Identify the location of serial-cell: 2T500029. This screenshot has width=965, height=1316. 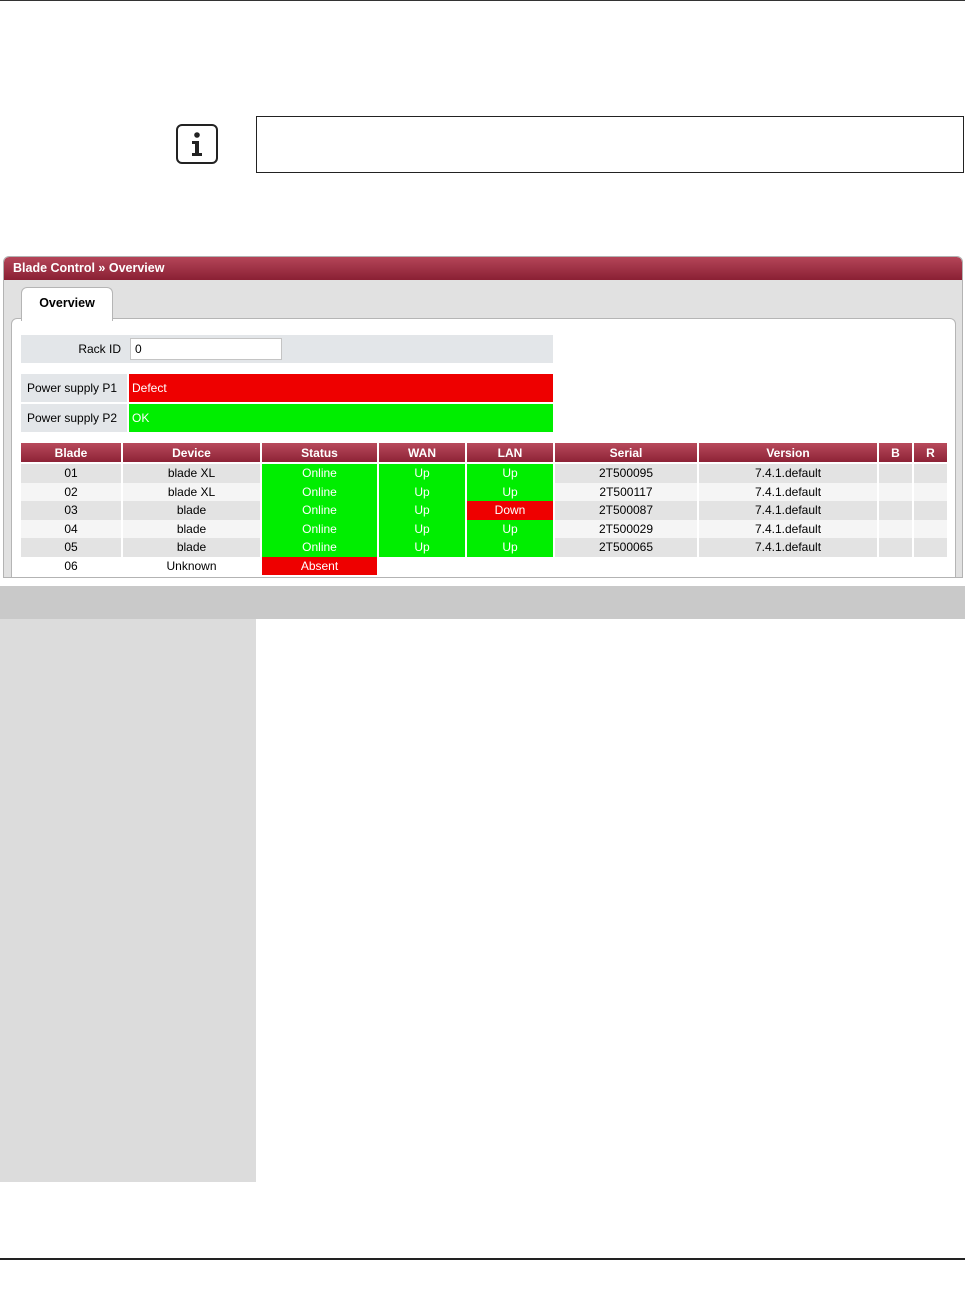
(626, 528).